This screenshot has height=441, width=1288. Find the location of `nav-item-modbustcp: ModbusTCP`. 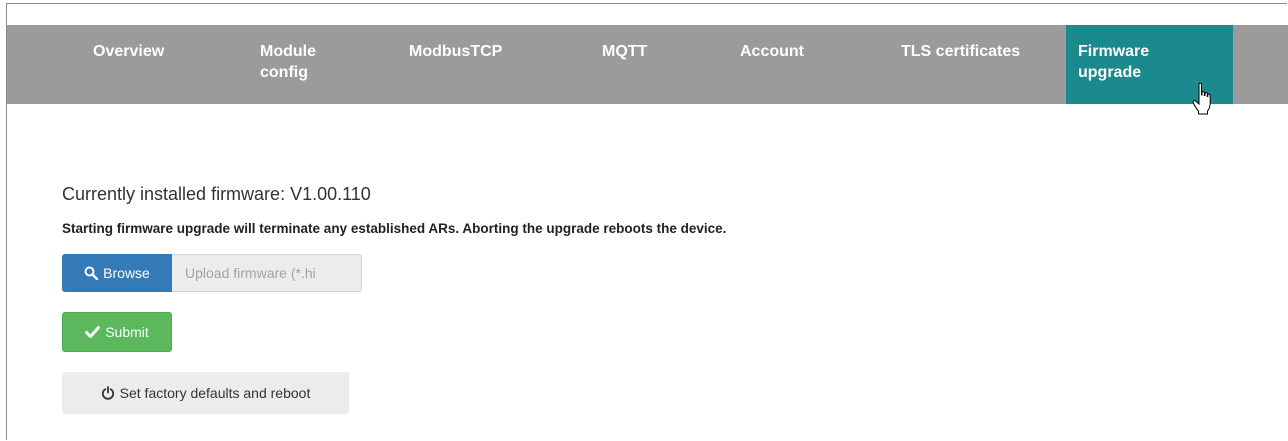

nav-item-modbustcp: ModbusTCP is located at coordinates (474, 64).